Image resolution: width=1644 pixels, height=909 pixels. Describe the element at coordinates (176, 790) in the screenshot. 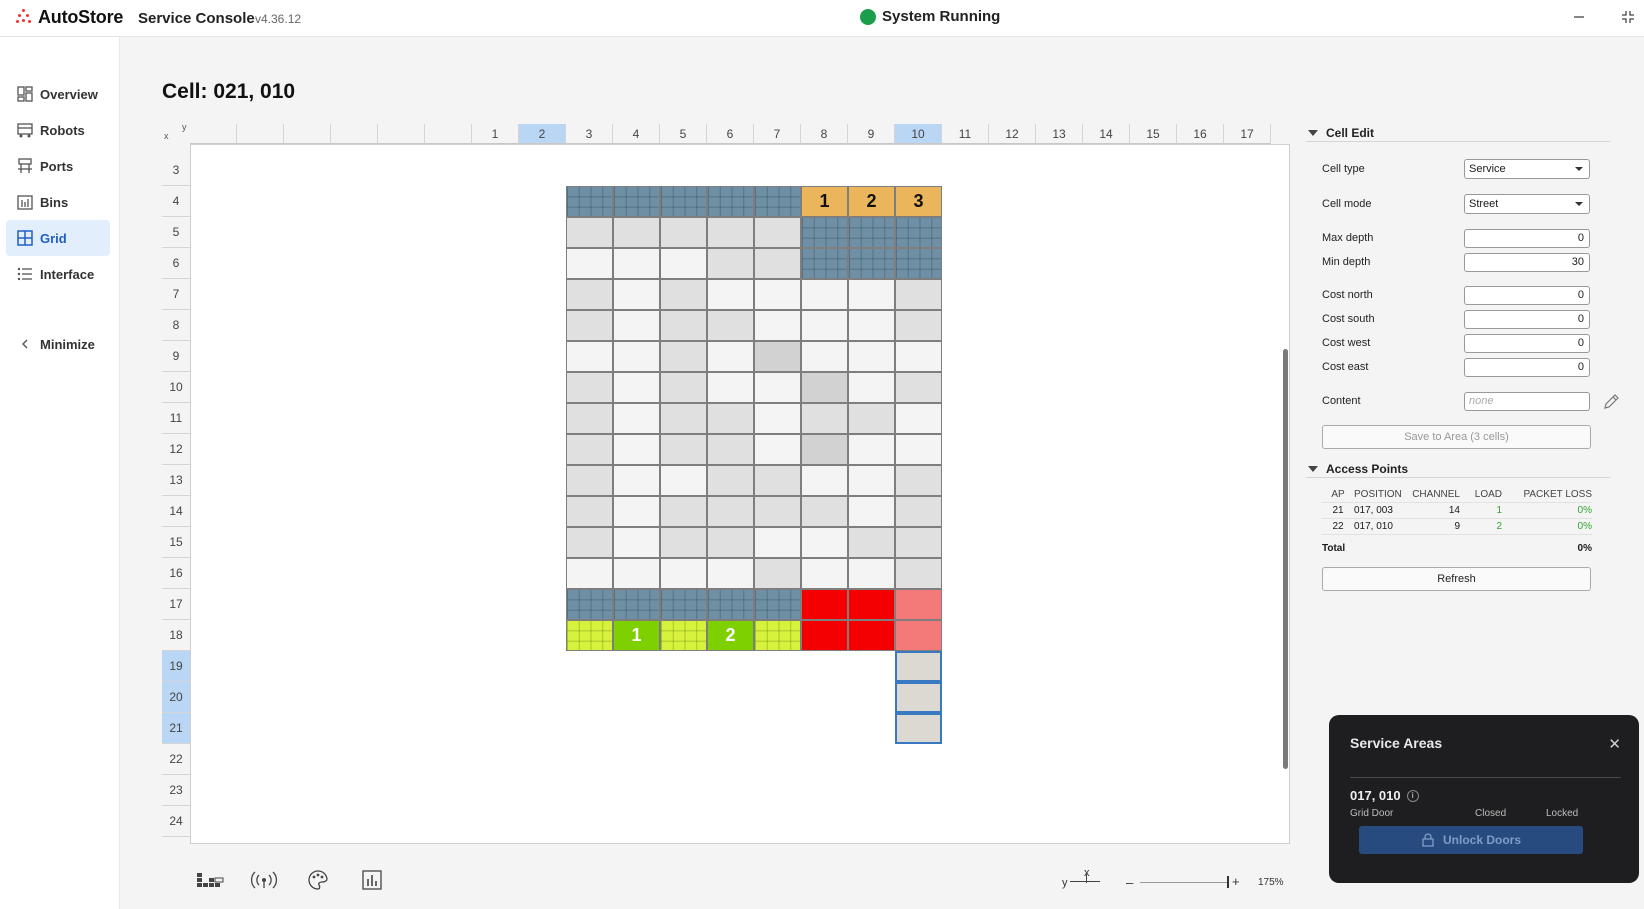

I see `row-header-cell: 23` at that location.